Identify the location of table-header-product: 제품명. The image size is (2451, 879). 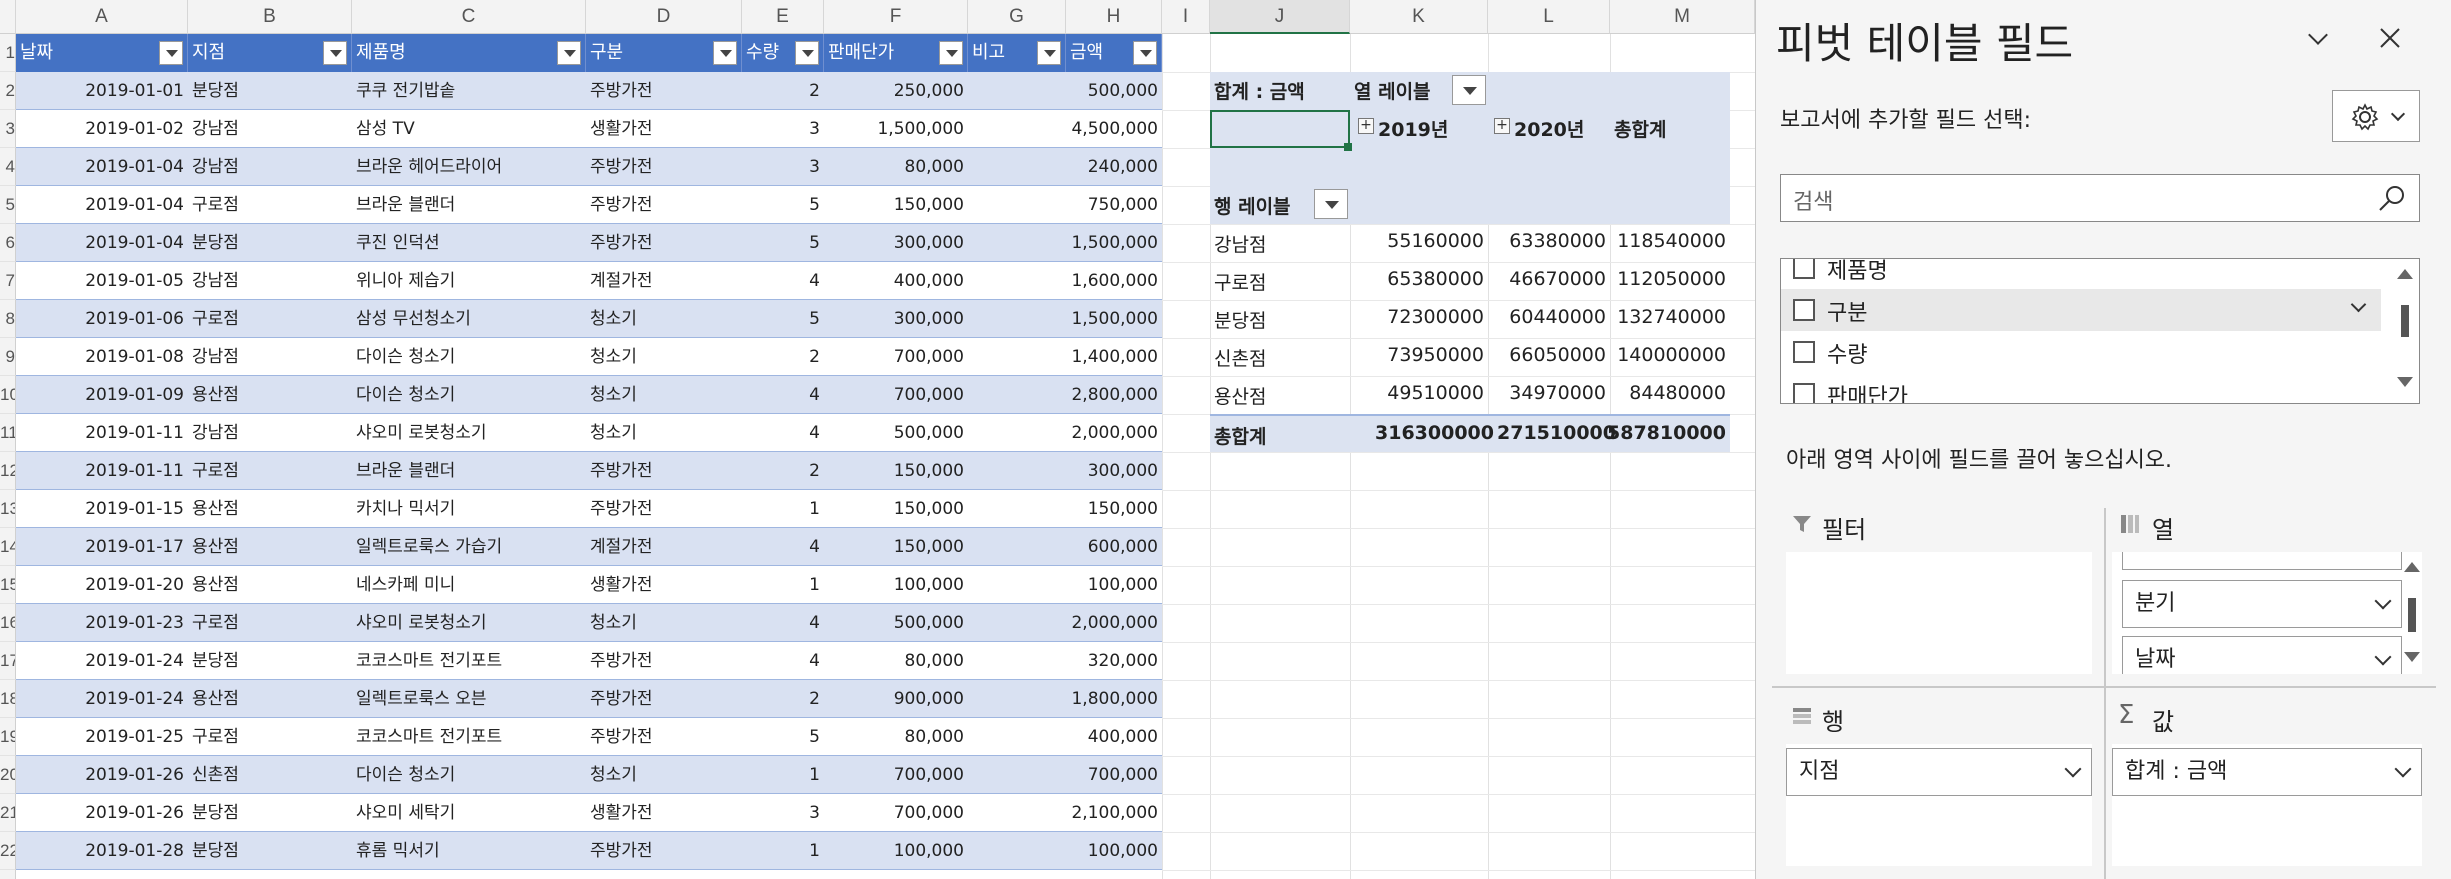
(469, 53).